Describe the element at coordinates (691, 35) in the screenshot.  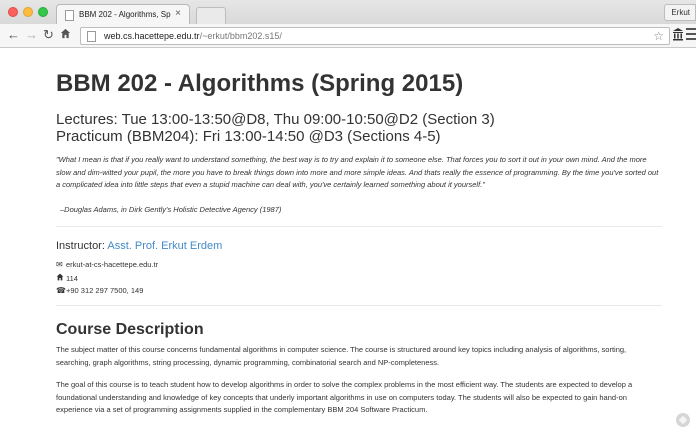
I see `hamburger-menu-icon` at that location.